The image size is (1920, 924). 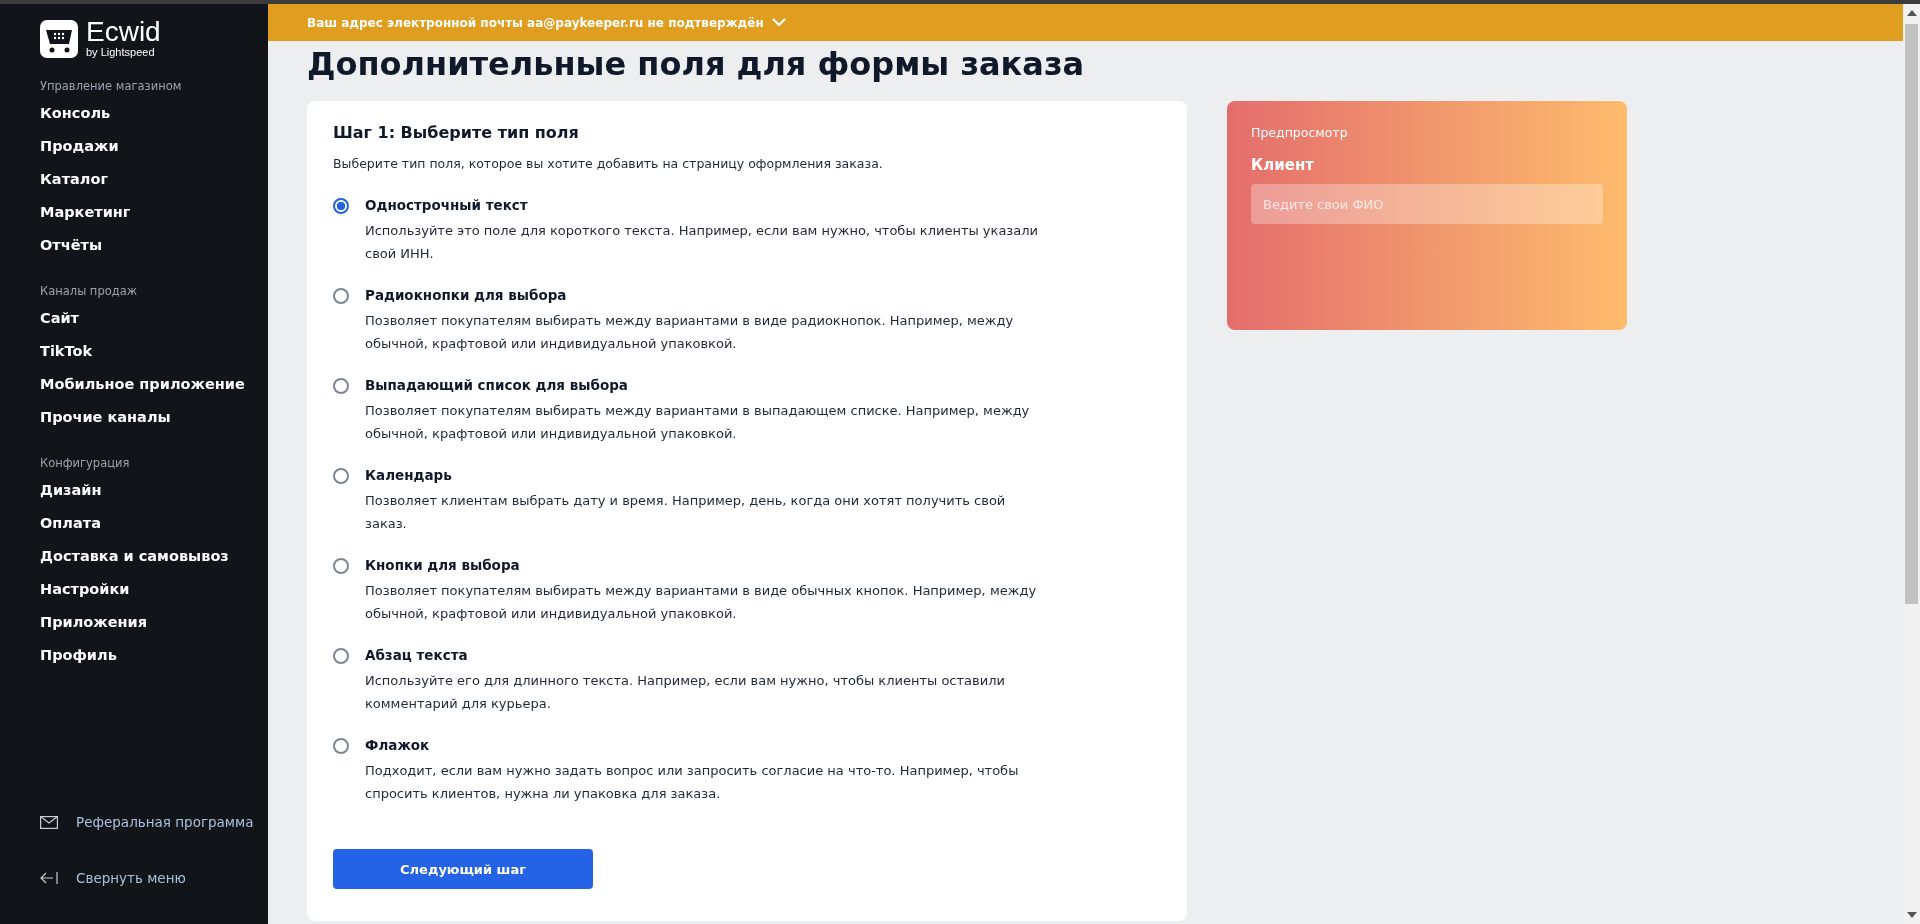 What do you see at coordinates (154, 179) in the screenshot?
I see `nav-item: Каталог` at bounding box center [154, 179].